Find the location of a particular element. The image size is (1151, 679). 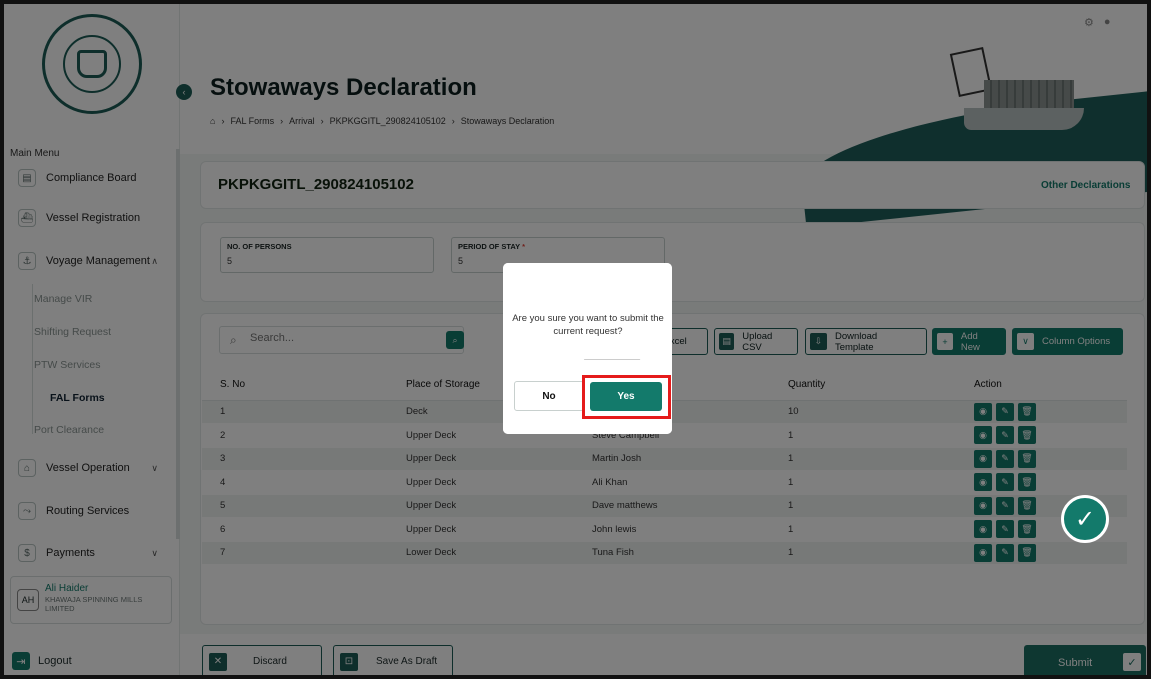

check-circle-icon: ✓ is located at coordinates (1085, 519).